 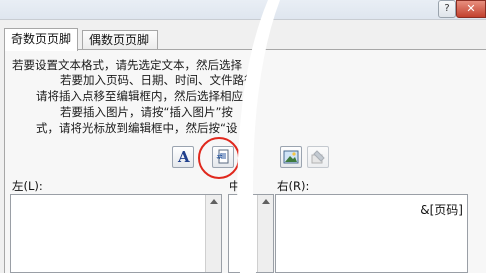 I want to click on close-button: ✕, so click(x=471, y=9).